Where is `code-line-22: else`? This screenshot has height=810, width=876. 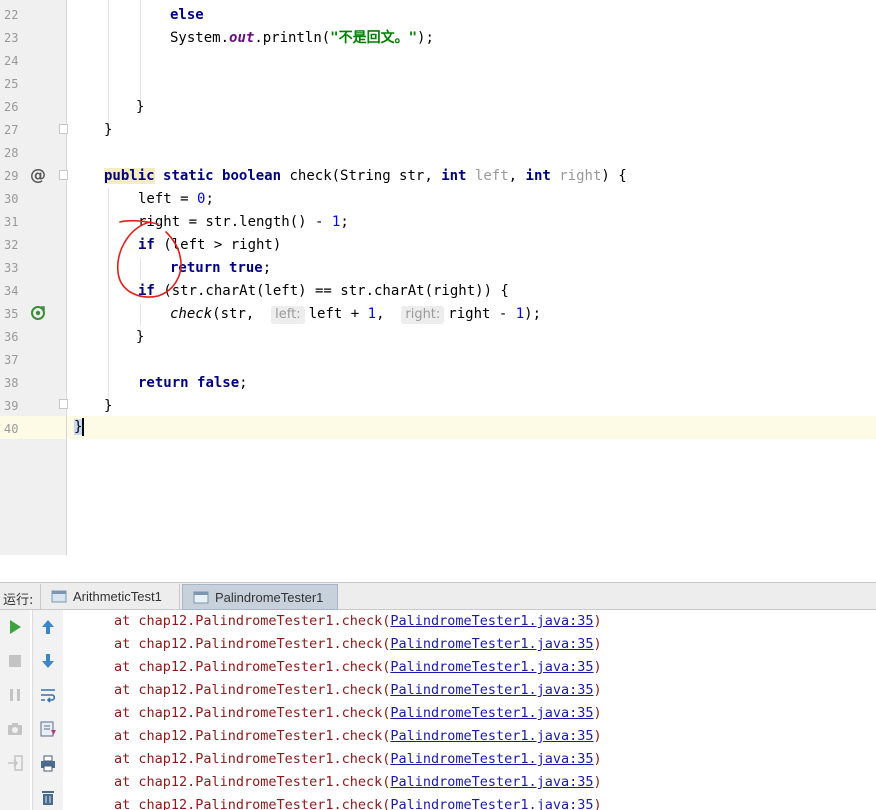 code-line-22: else is located at coordinates (187, 15).